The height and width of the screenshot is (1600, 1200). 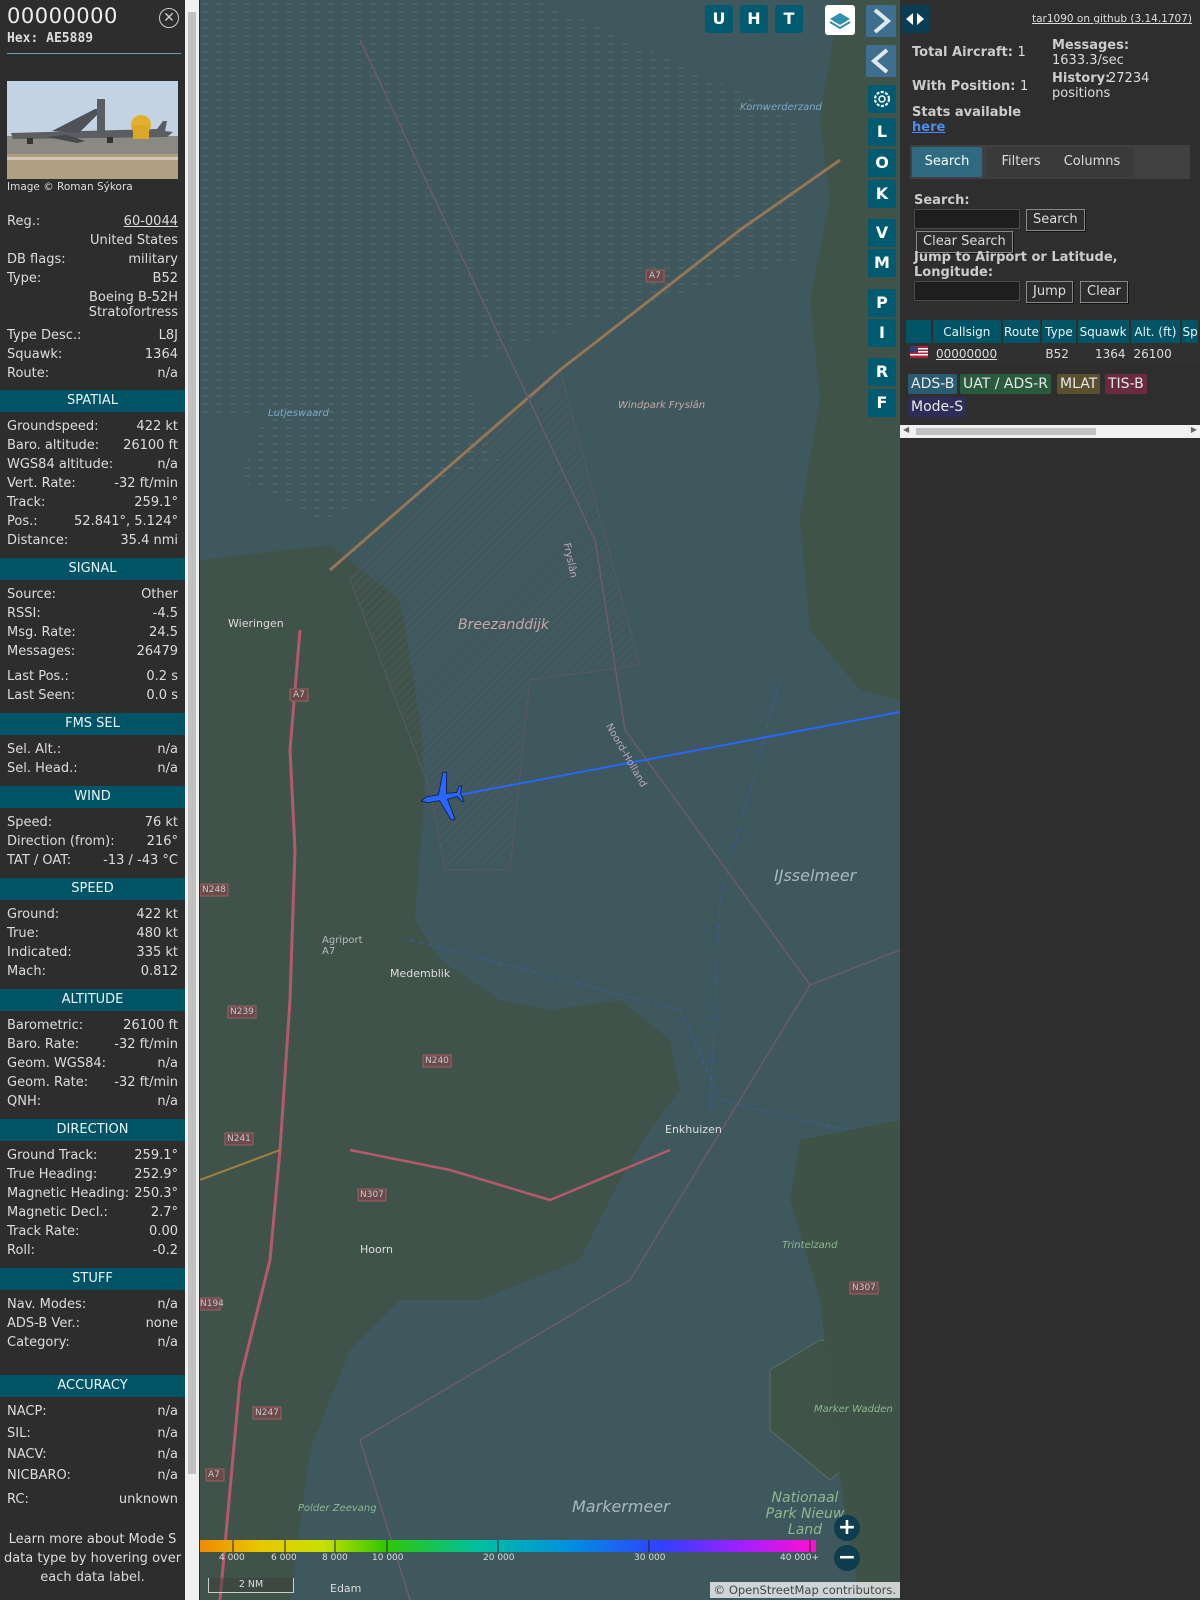 I want to click on table-row: 00000000 B52 1364 26100, so click(x=1052, y=353).